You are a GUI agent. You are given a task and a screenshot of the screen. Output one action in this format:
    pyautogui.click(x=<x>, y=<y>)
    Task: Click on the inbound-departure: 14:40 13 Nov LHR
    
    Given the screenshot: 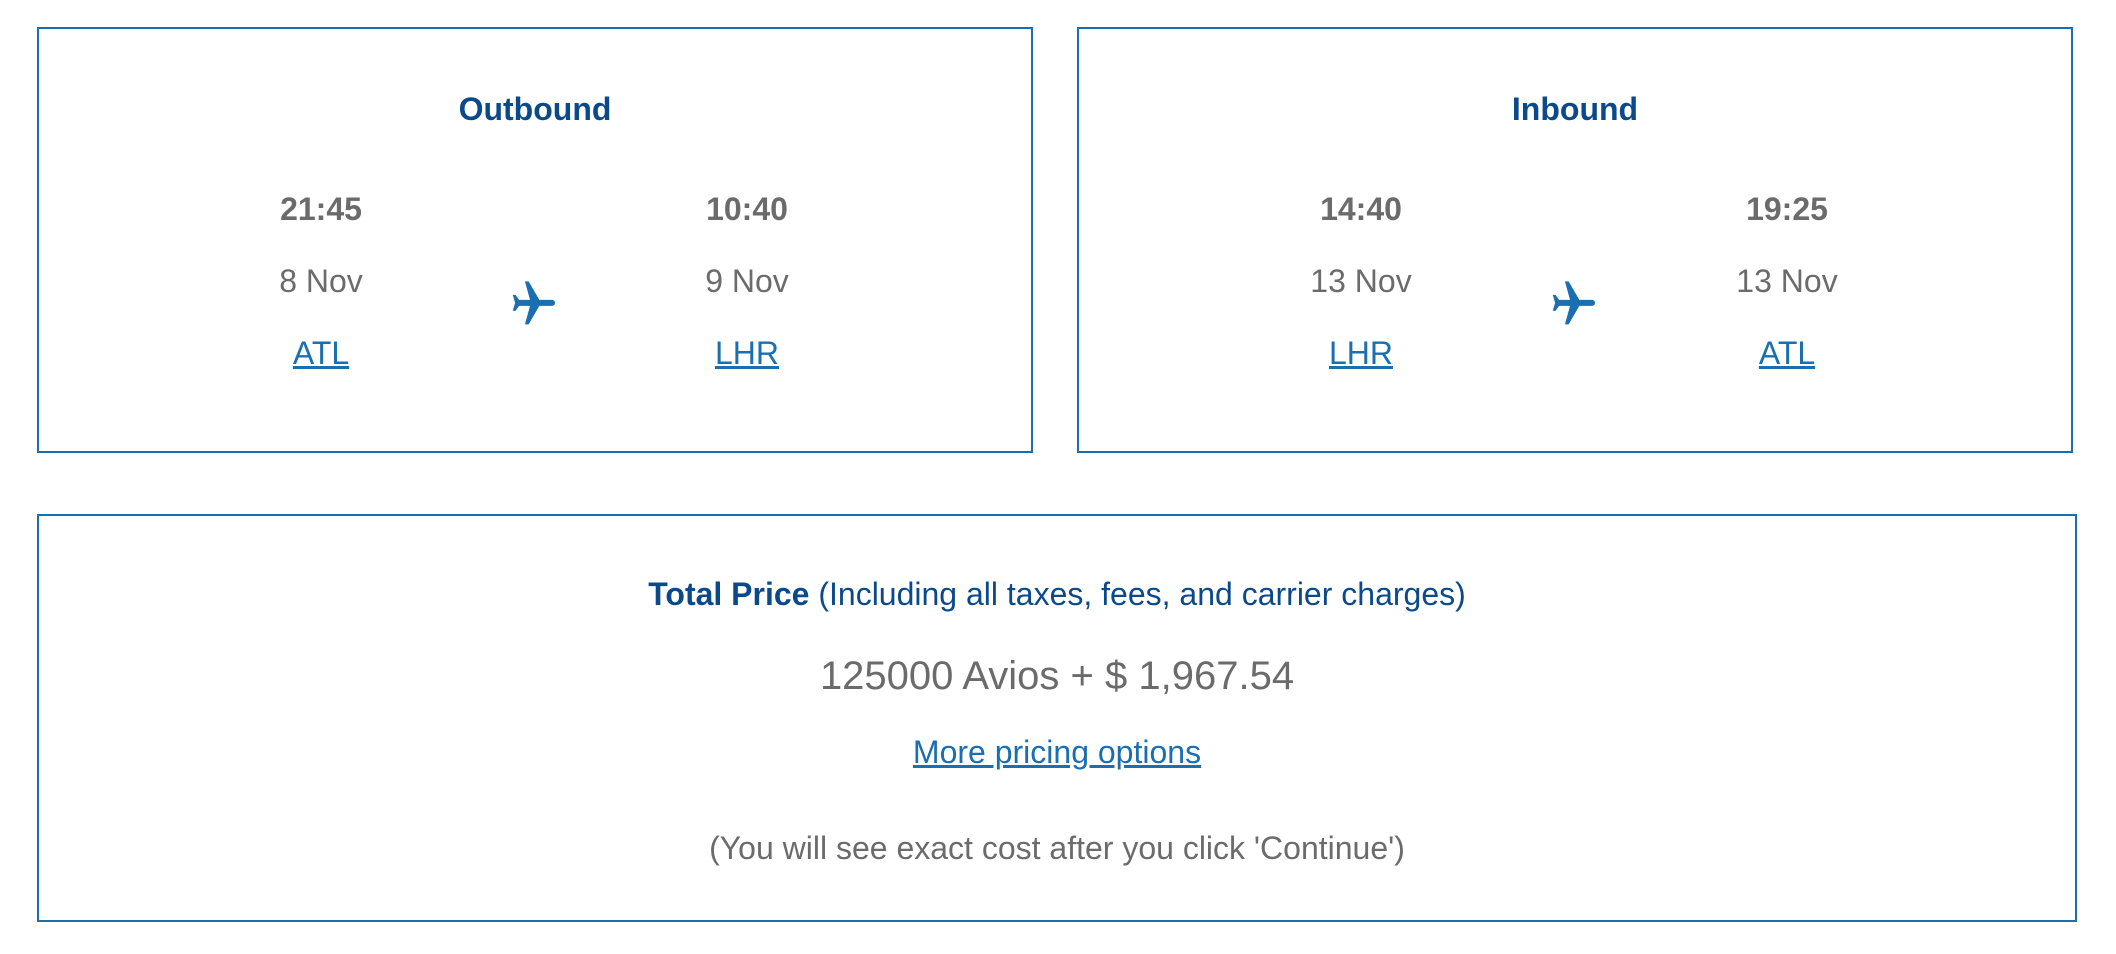 What is the action you would take?
    pyautogui.click(x=1361, y=281)
    